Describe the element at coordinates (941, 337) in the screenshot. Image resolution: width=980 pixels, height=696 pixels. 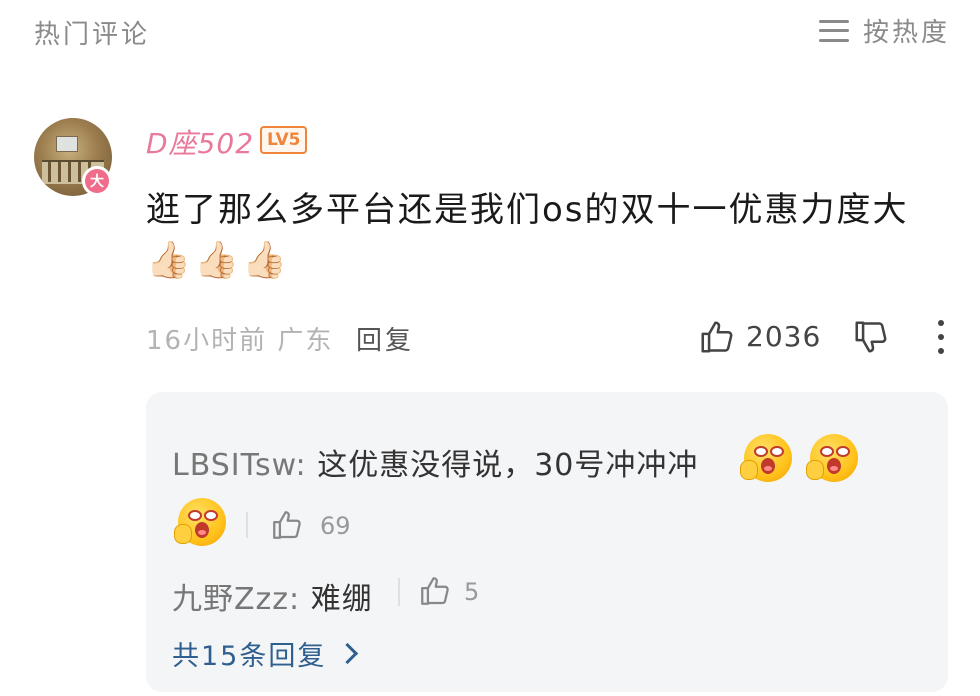
I see `more-options-icon` at that location.